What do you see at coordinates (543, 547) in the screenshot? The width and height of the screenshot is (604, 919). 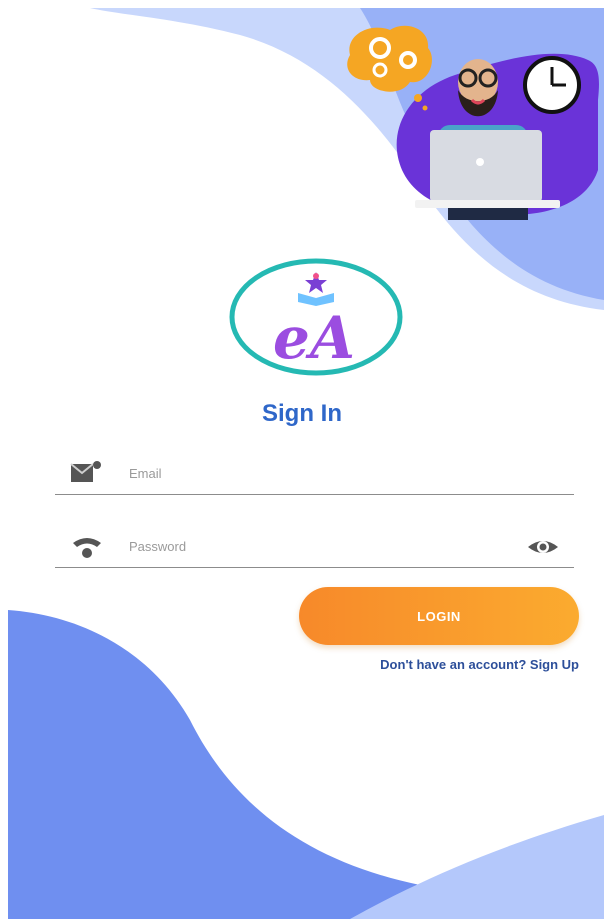 I see `eye-icon` at bounding box center [543, 547].